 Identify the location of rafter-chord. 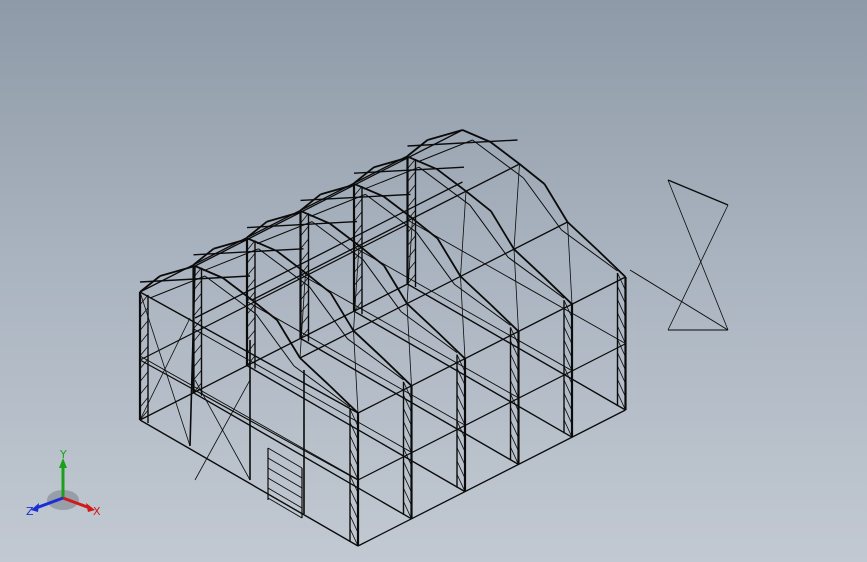
(498, 159).